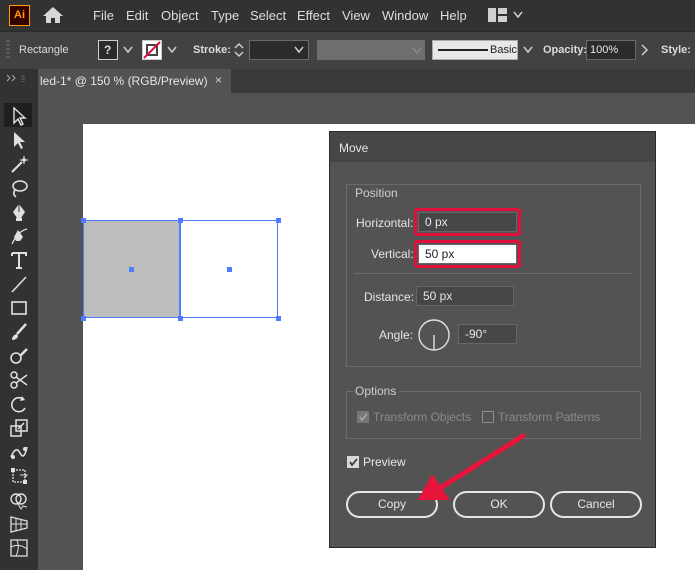 The height and width of the screenshot is (570, 695). Describe the element at coordinates (19, 260) in the screenshot. I see `type-tool-icon` at that location.